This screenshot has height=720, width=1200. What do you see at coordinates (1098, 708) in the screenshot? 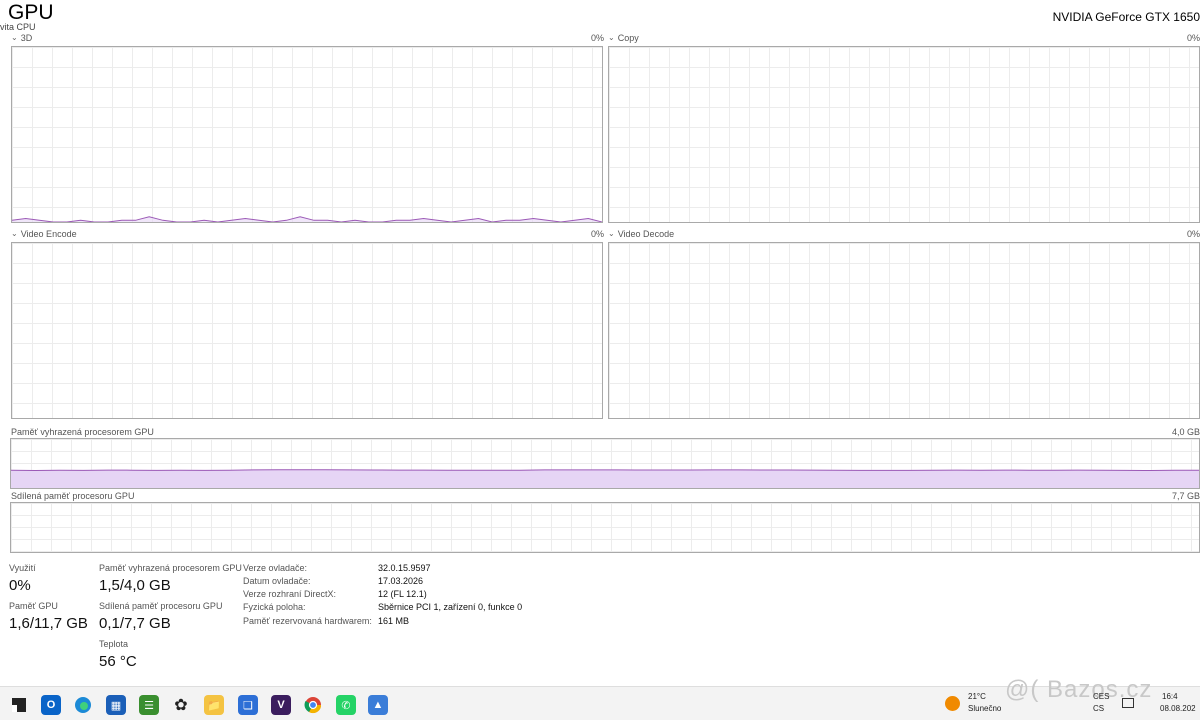
I see `keyboard-layout: CS` at bounding box center [1098, 708].